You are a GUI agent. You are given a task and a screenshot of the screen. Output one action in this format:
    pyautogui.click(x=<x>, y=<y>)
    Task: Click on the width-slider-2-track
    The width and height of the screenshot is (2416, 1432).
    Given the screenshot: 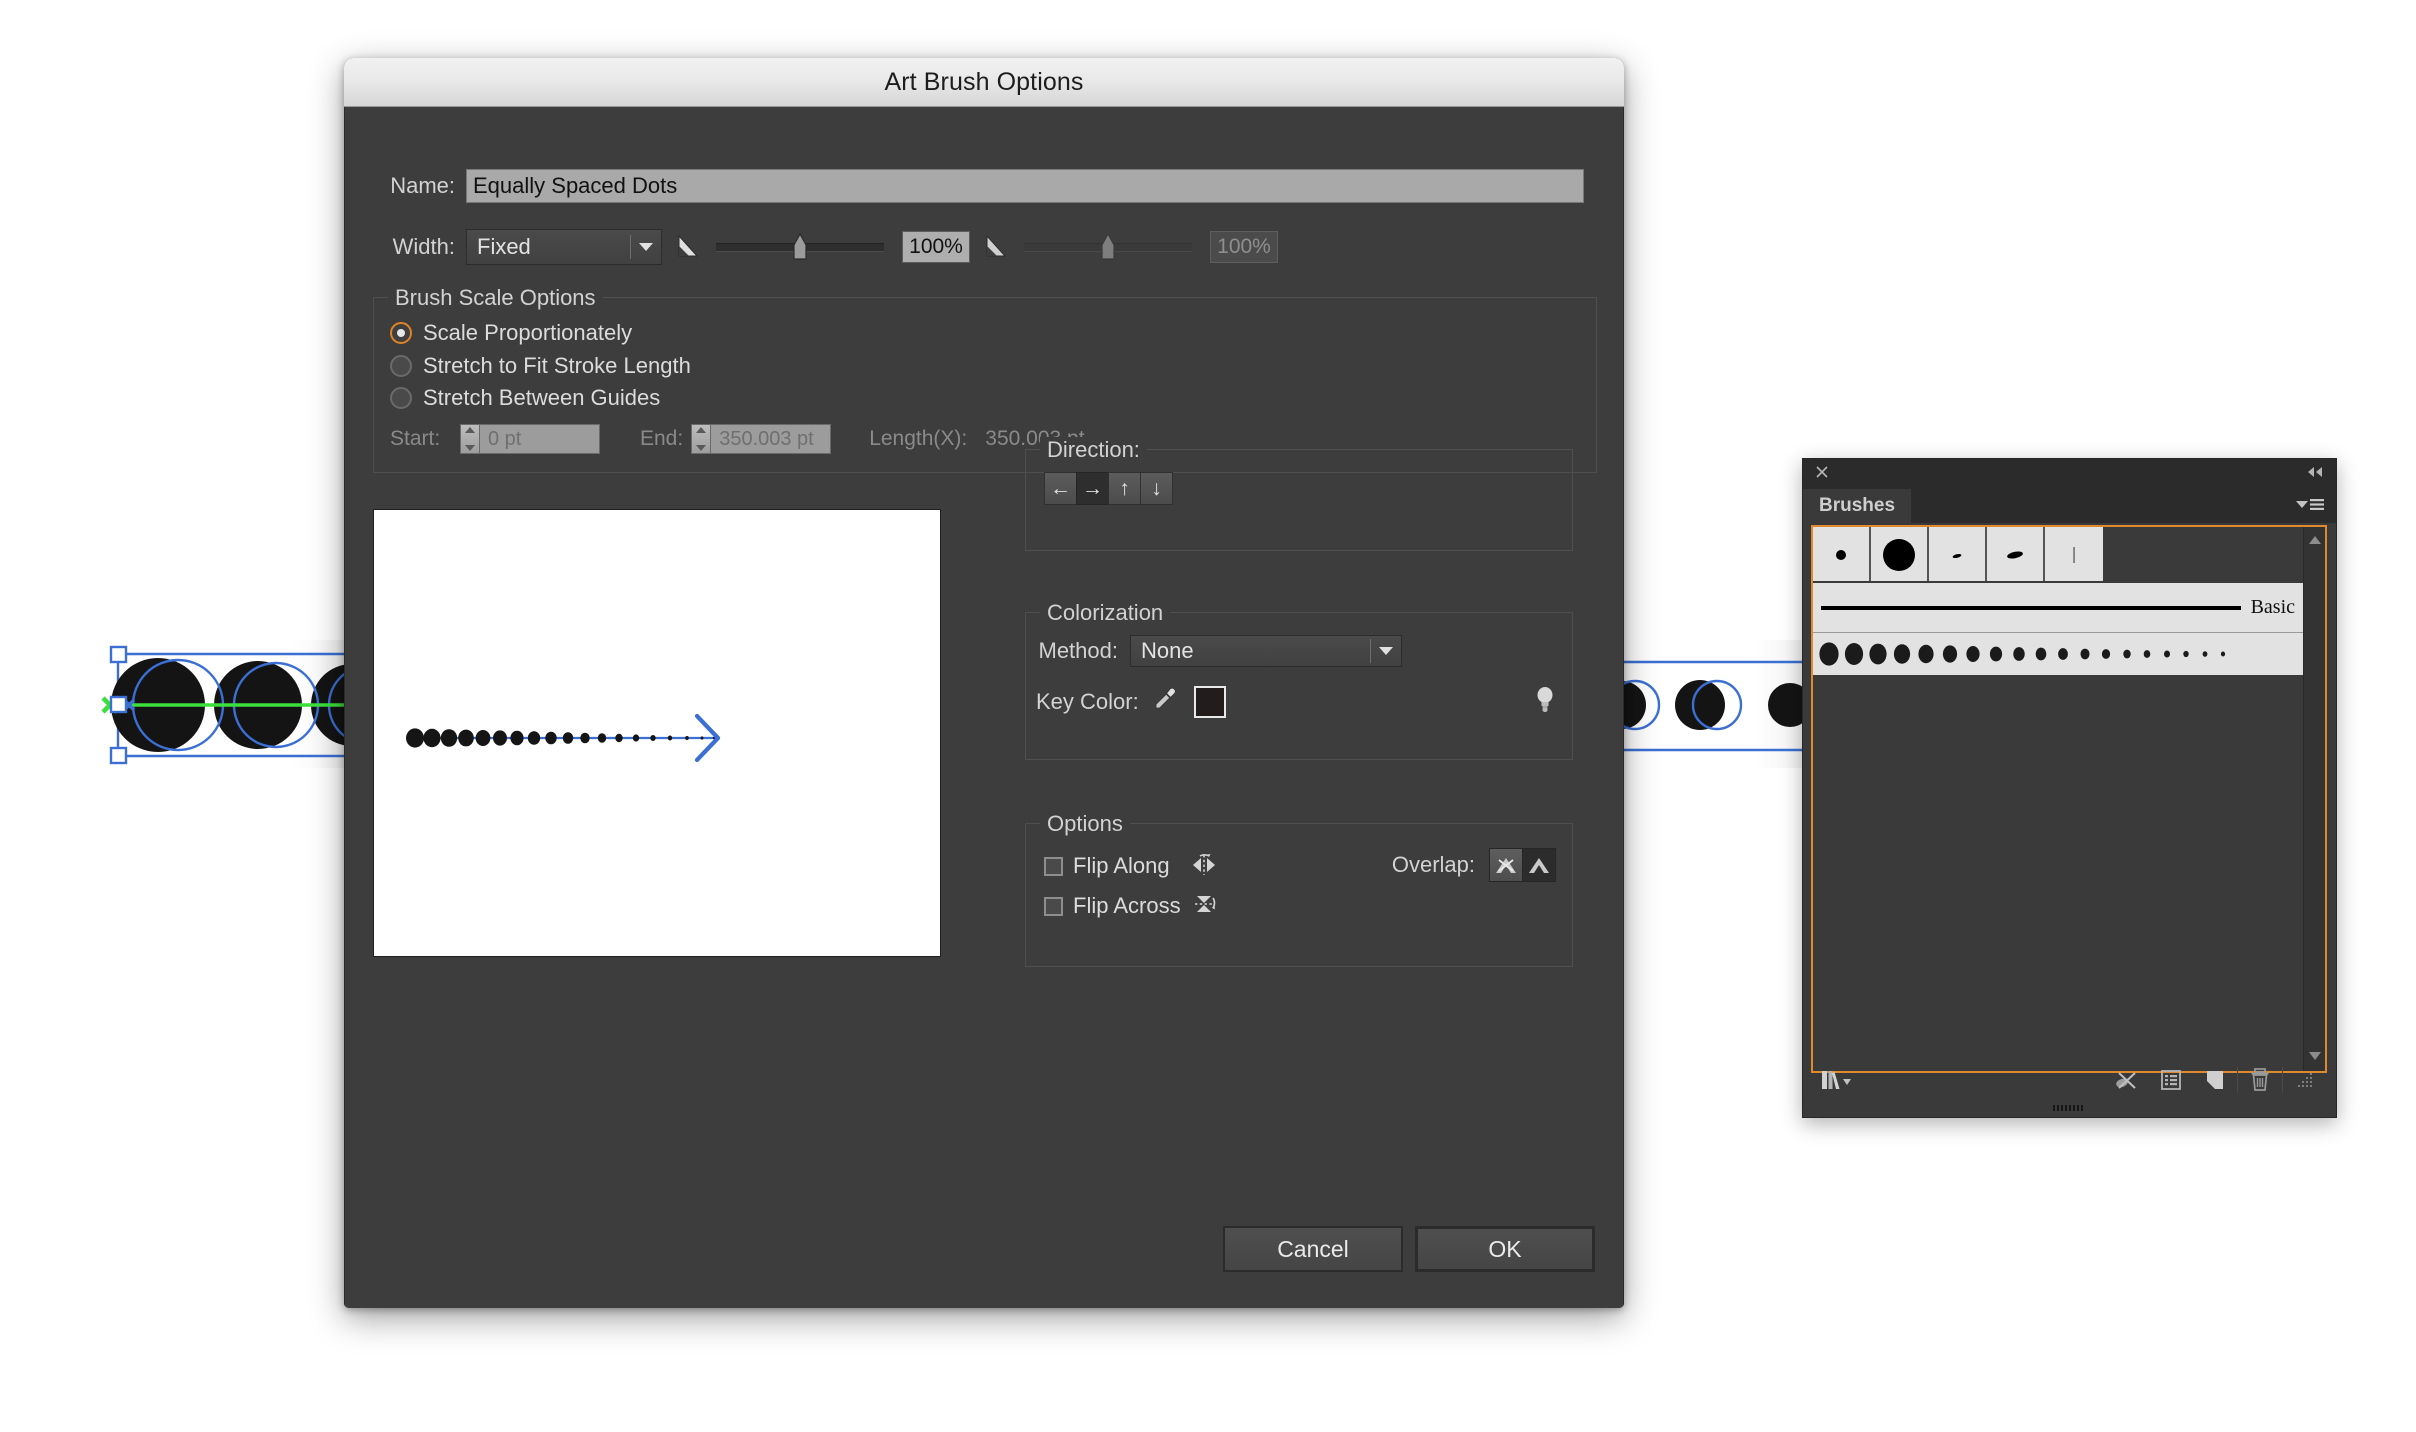 What is the action you would take?
    pyautogui.click(x=1108, y=246)
    